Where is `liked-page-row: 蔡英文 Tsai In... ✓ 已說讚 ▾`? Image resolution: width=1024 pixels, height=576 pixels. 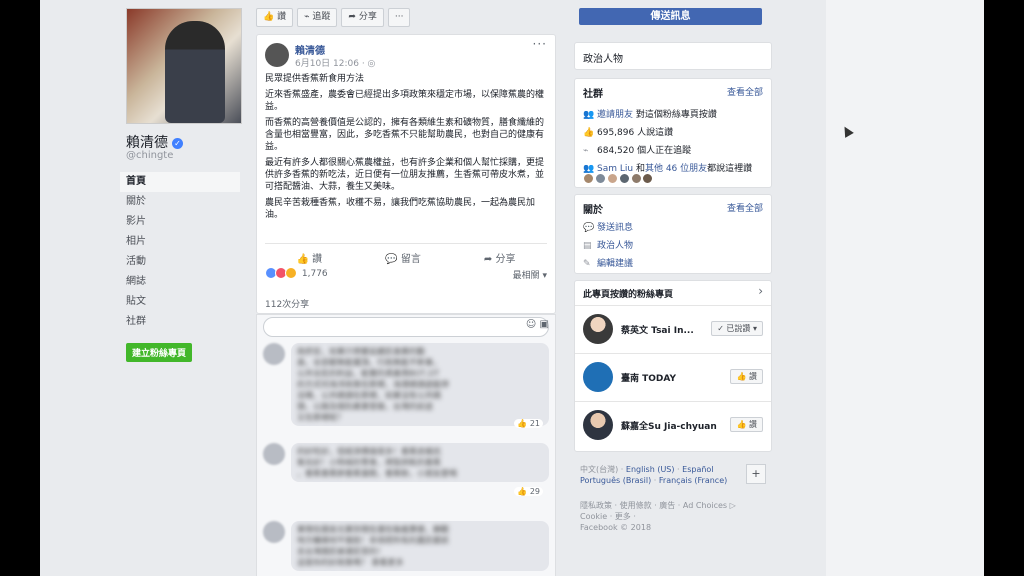 liked-page-row: 蔡英文 Tsai In... ✓ 已說讚 ▾ is located at coordinates (673, 328).